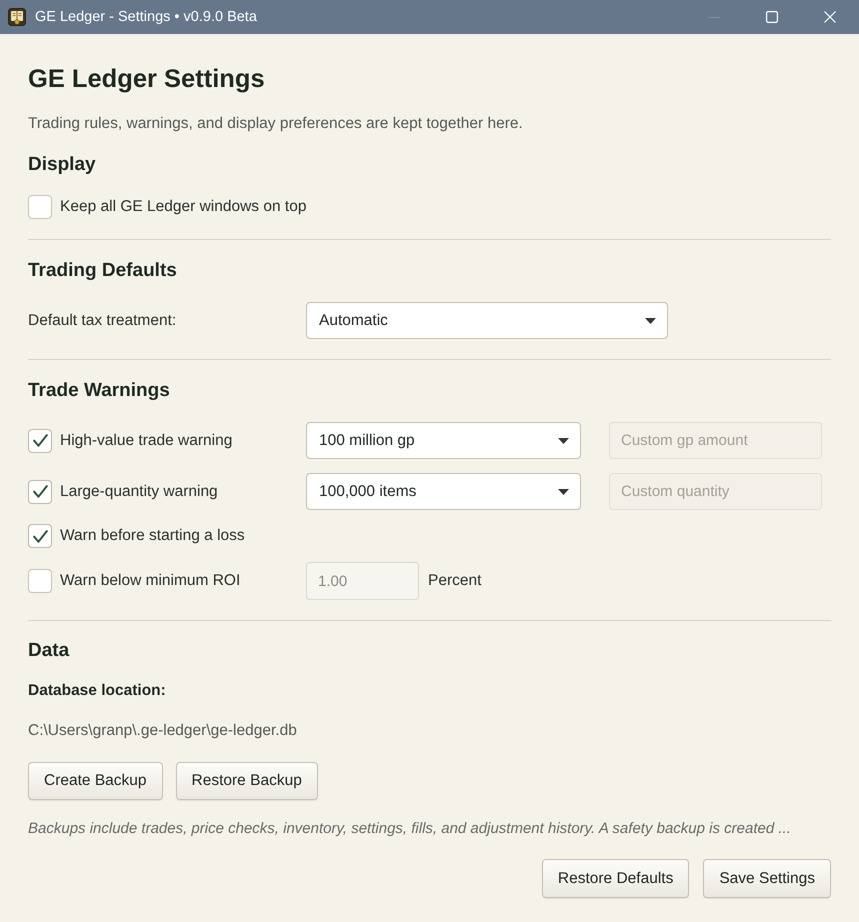 The height and width of the screenshot is (922, 859). I want to click on option-label: Keep all GE Ledger windows on top, so click(183, 207).